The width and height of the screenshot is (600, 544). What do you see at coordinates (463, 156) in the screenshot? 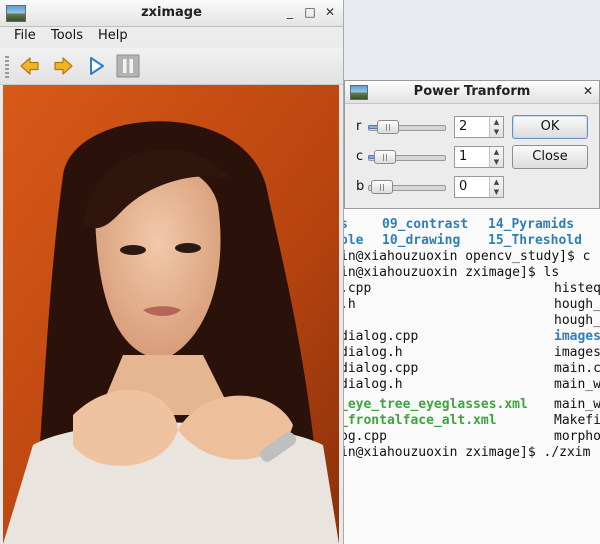
I see `spinbox-value: 1` at bounding box center [463, 156].